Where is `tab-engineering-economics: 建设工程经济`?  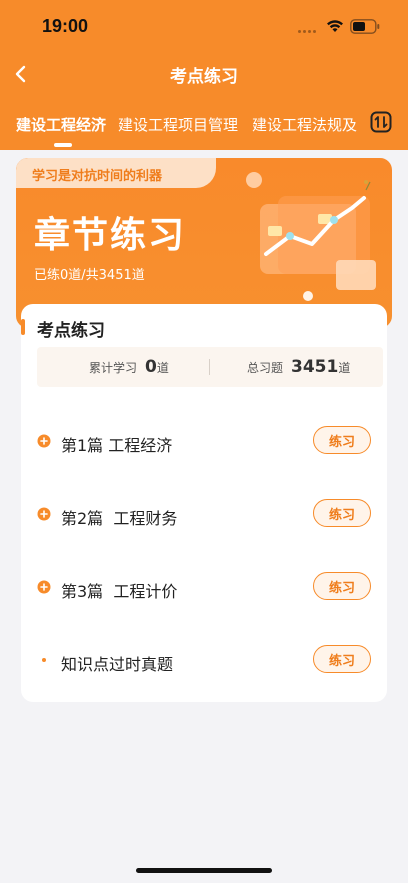
tab-engineering-economics: 建设工程经济 is located at coordinates (61, 130).